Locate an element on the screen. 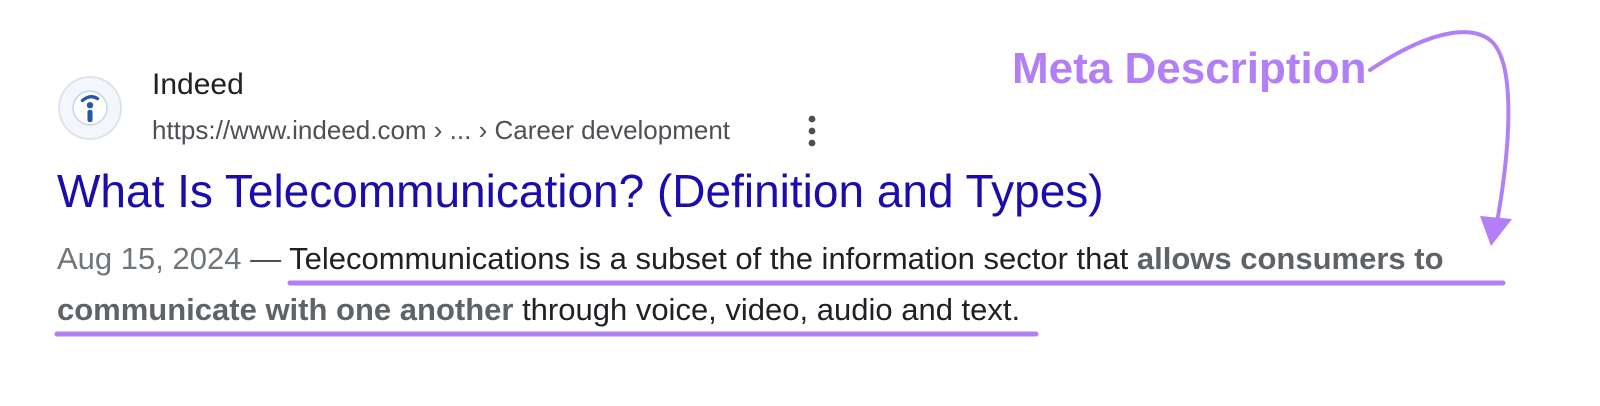 This screenshot has width=1600, height=406. meta-description-label: Meta Description is located at coordinates (1189, 68).